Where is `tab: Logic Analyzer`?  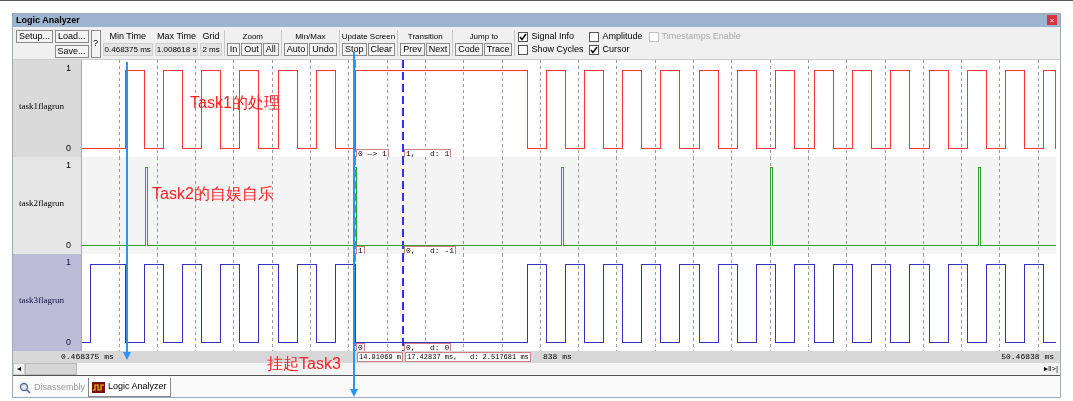
tab: Logic Analyzer is located at coordinates (129, 387).